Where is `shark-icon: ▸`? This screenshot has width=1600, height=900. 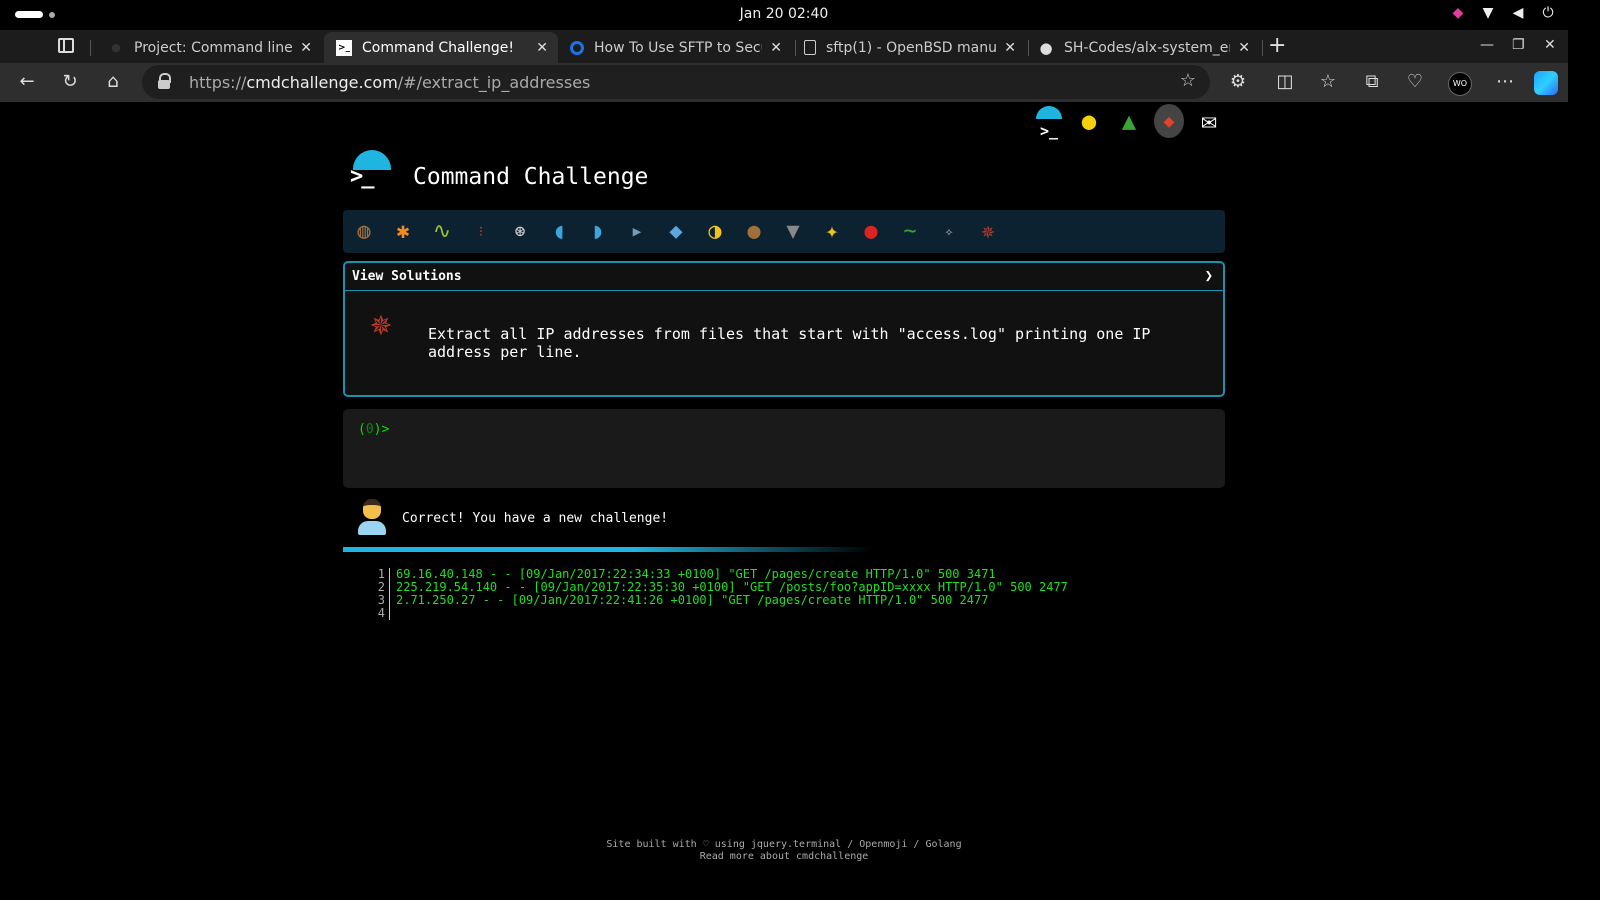 shark-icon: ▸ is located at coordinates (637, 232).